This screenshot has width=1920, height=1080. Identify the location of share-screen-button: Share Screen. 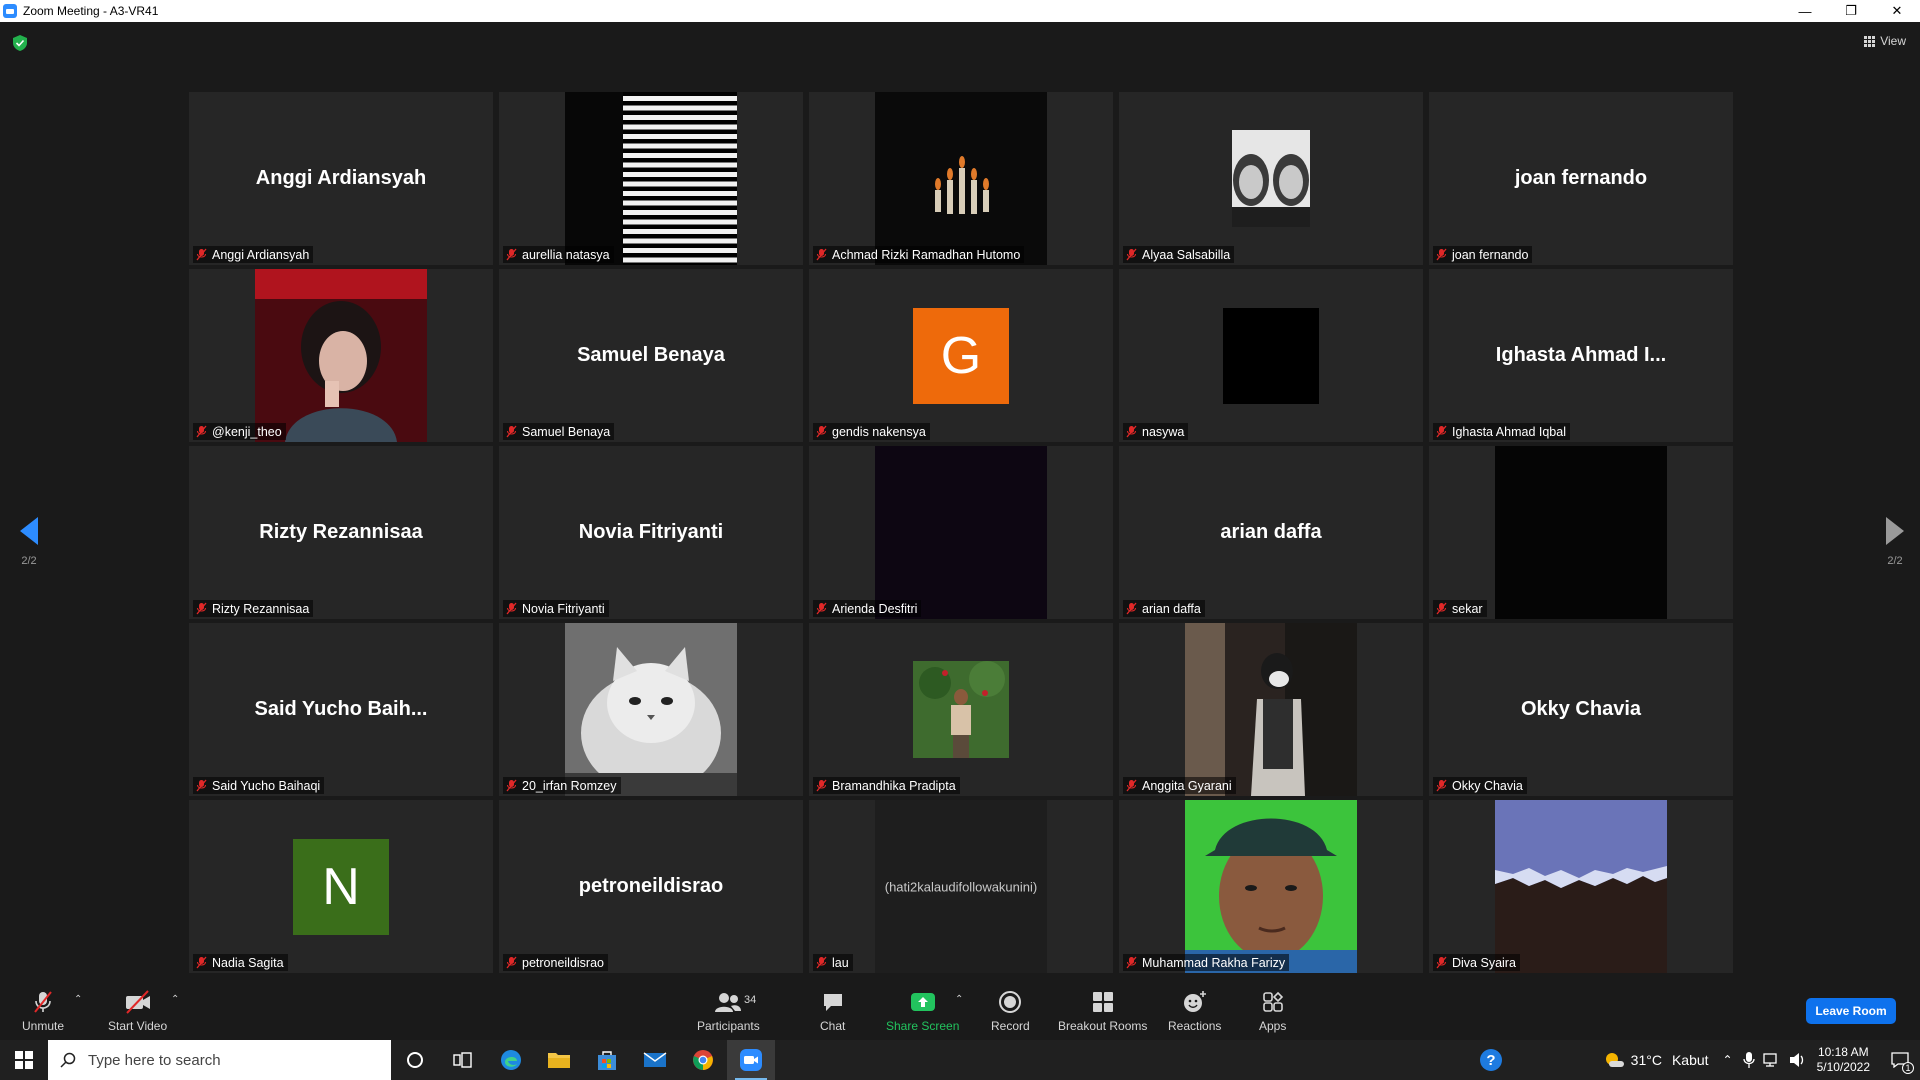
(922, 1011).